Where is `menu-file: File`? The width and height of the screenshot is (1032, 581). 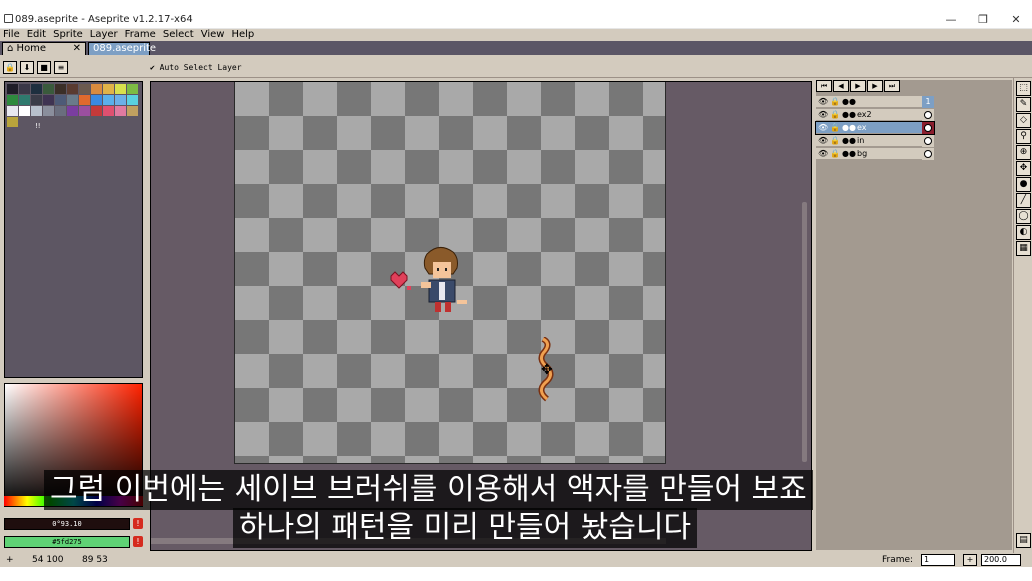
menu-file: File is located at coordinates (11, 35).